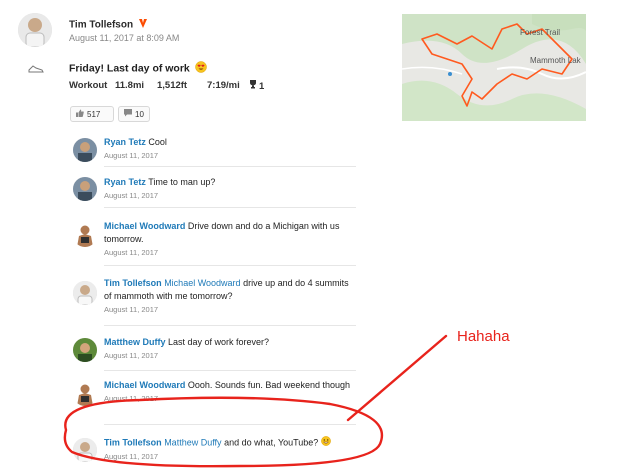 This screenshot has height=474, width=640. Describe the element at coordinates (35, 30) in the screenshot. I see `athlete-avatar` at that location.